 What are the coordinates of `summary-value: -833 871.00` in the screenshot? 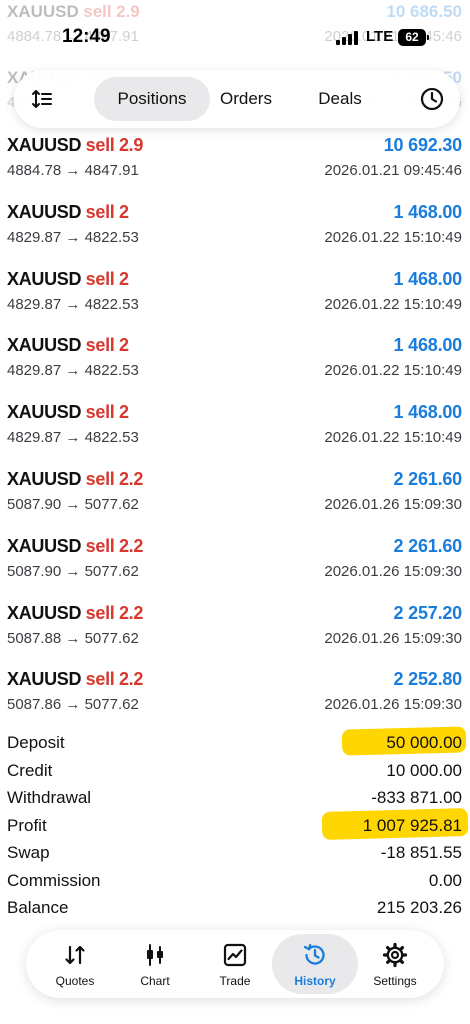 It's located at (416, 797).